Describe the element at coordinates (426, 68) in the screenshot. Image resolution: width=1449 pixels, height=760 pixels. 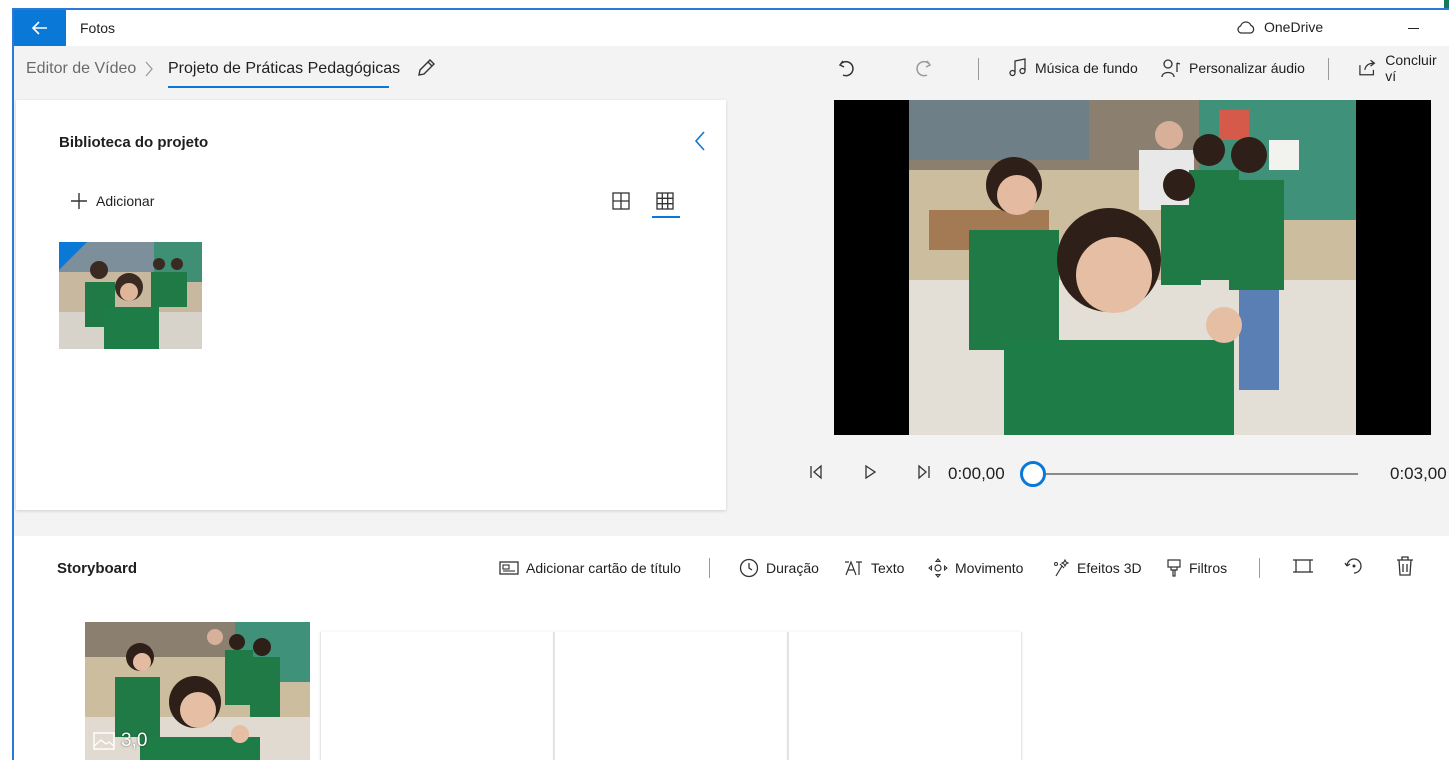
I see `pencil-icon` at that location.